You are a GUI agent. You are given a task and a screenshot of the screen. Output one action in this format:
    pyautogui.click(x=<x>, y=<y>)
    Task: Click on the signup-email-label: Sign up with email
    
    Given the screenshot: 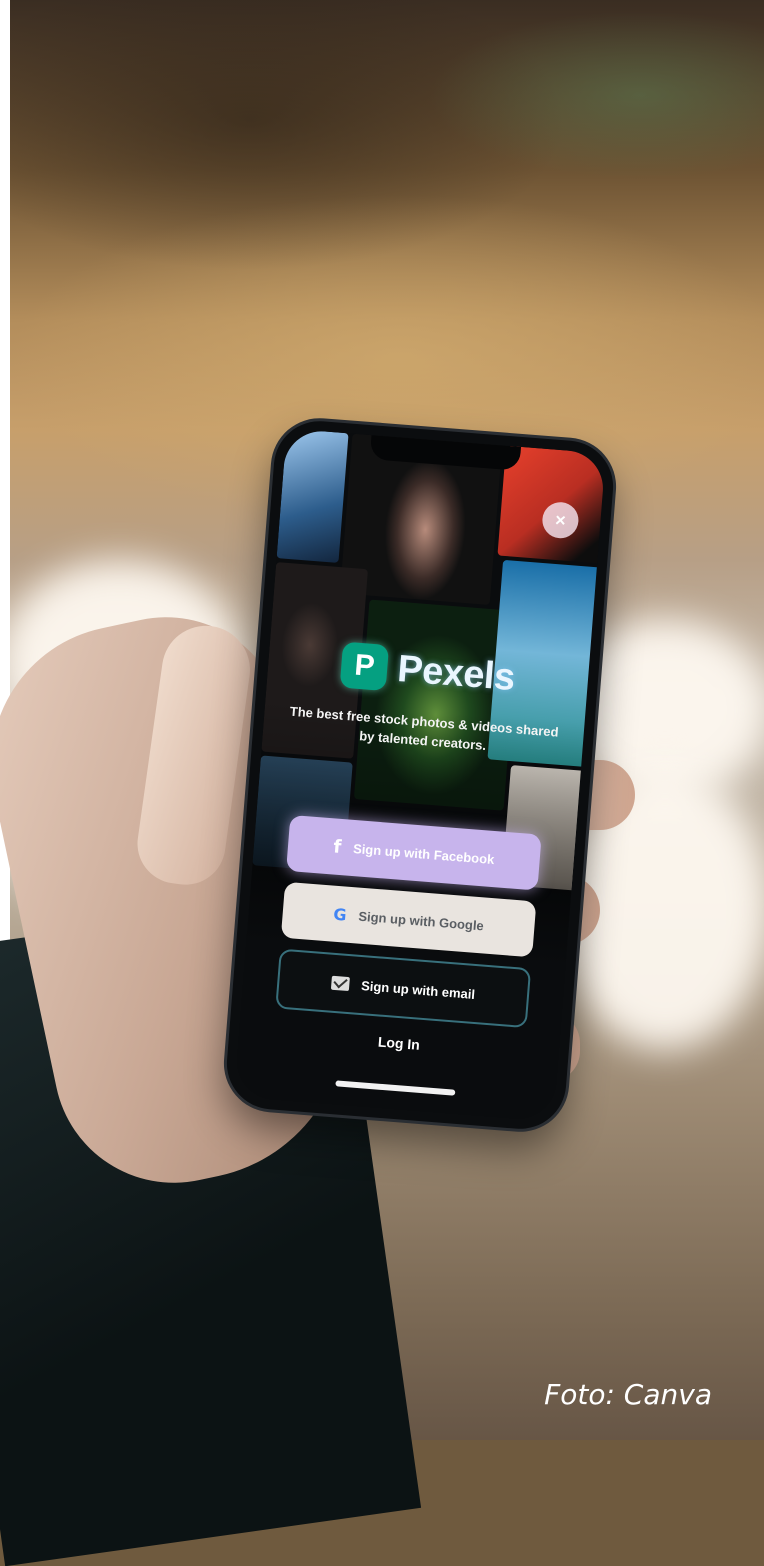 What is the action you would take?
    pyautogui.click(x=418, y=989)
    